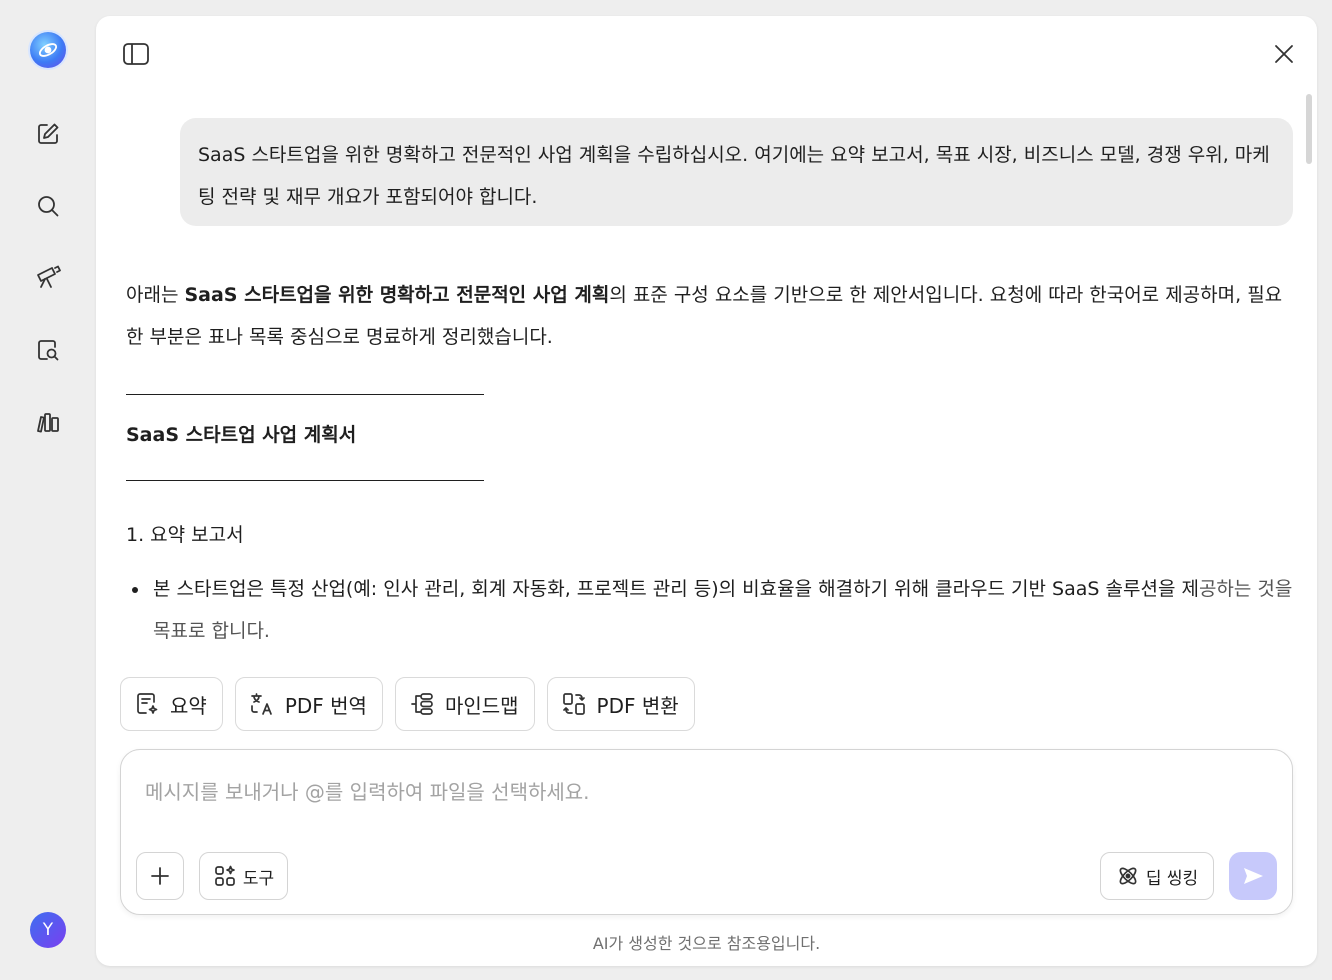  What do you see at coordinates (422, 704) in the screenshot?
I see `mindmap-icon` at bounding box center [422, 704].